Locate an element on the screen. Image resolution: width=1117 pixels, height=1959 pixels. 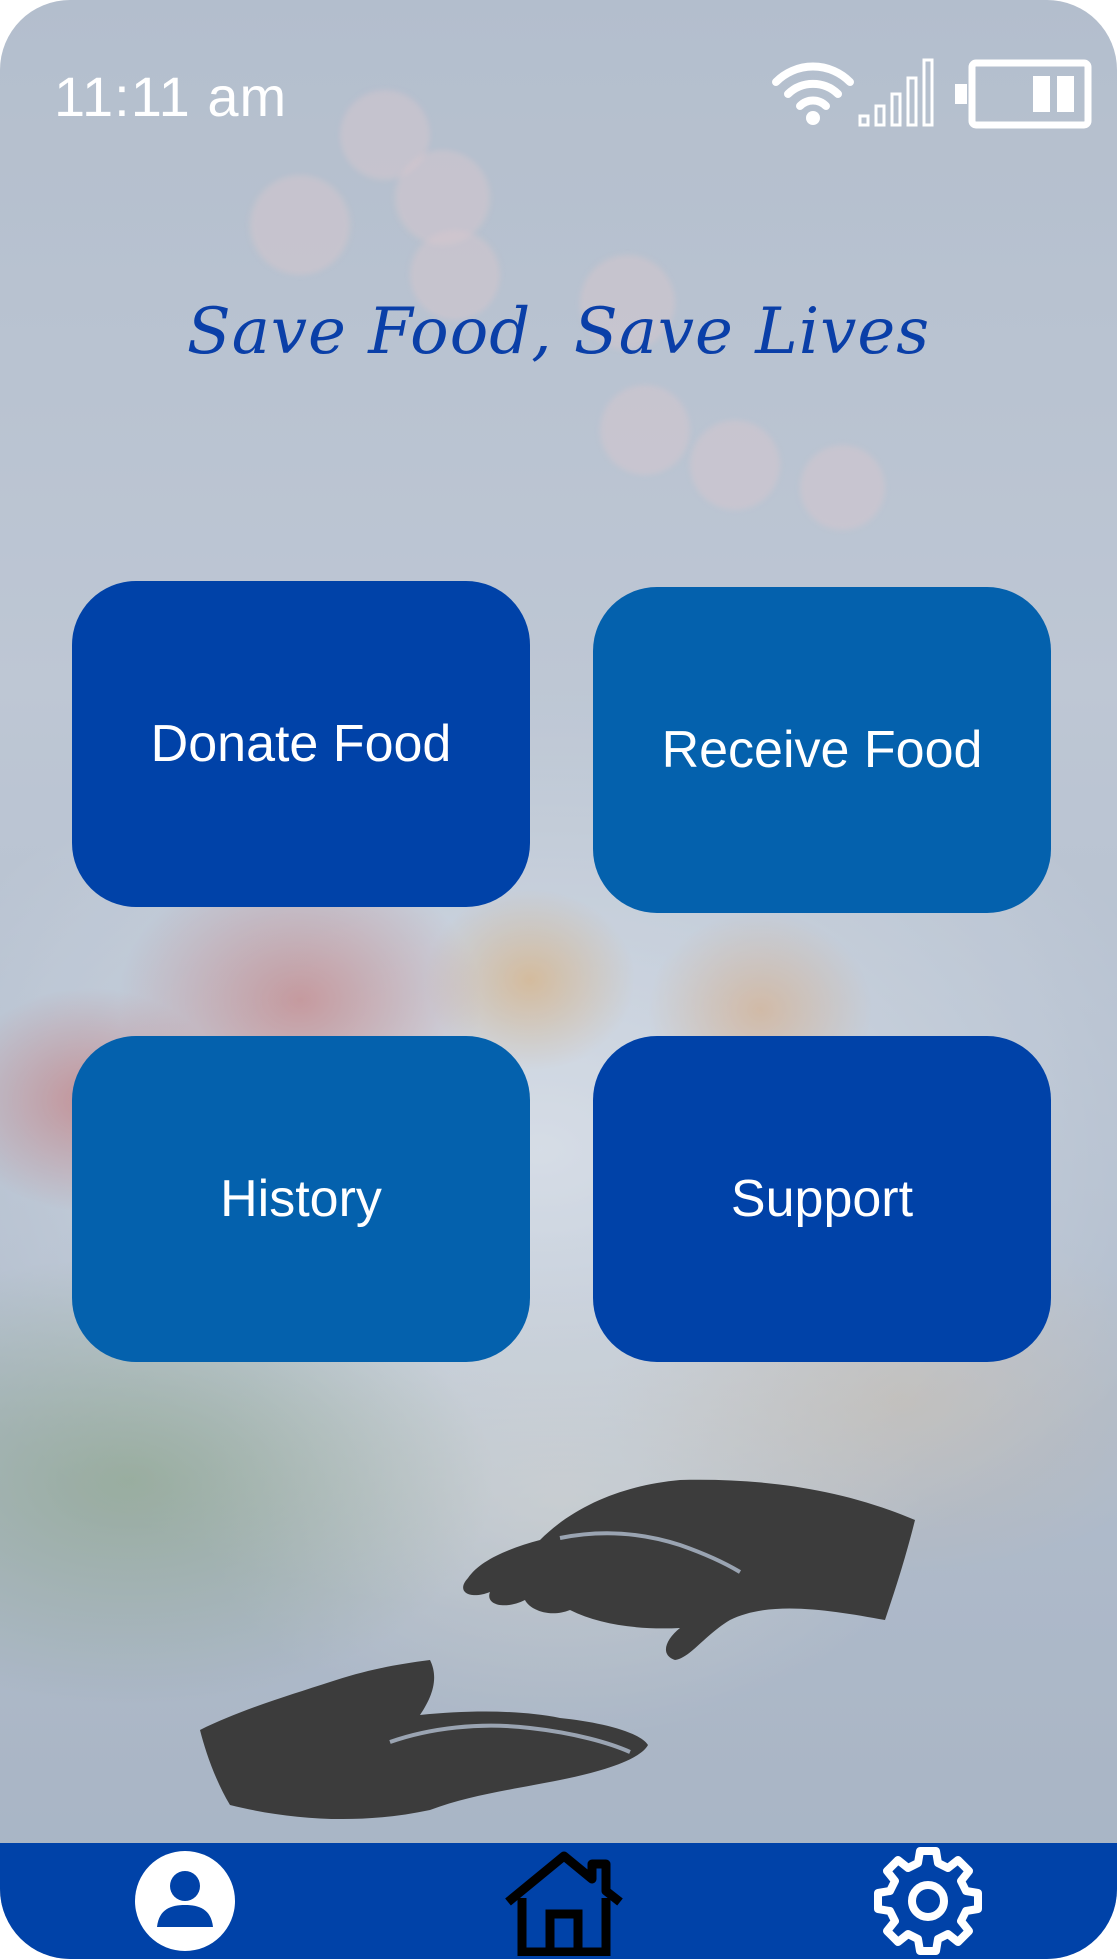
home-icon is located at coordinates (564, 1903).